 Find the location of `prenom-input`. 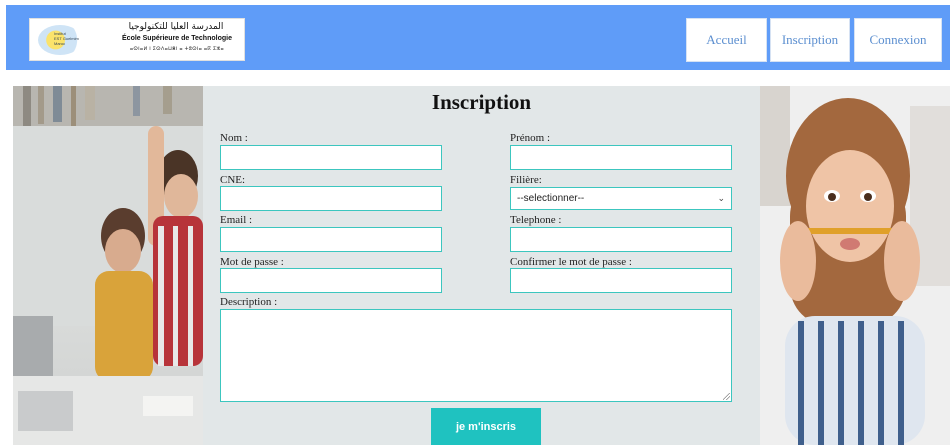

prenom-input is located at coordinates (621, 157).